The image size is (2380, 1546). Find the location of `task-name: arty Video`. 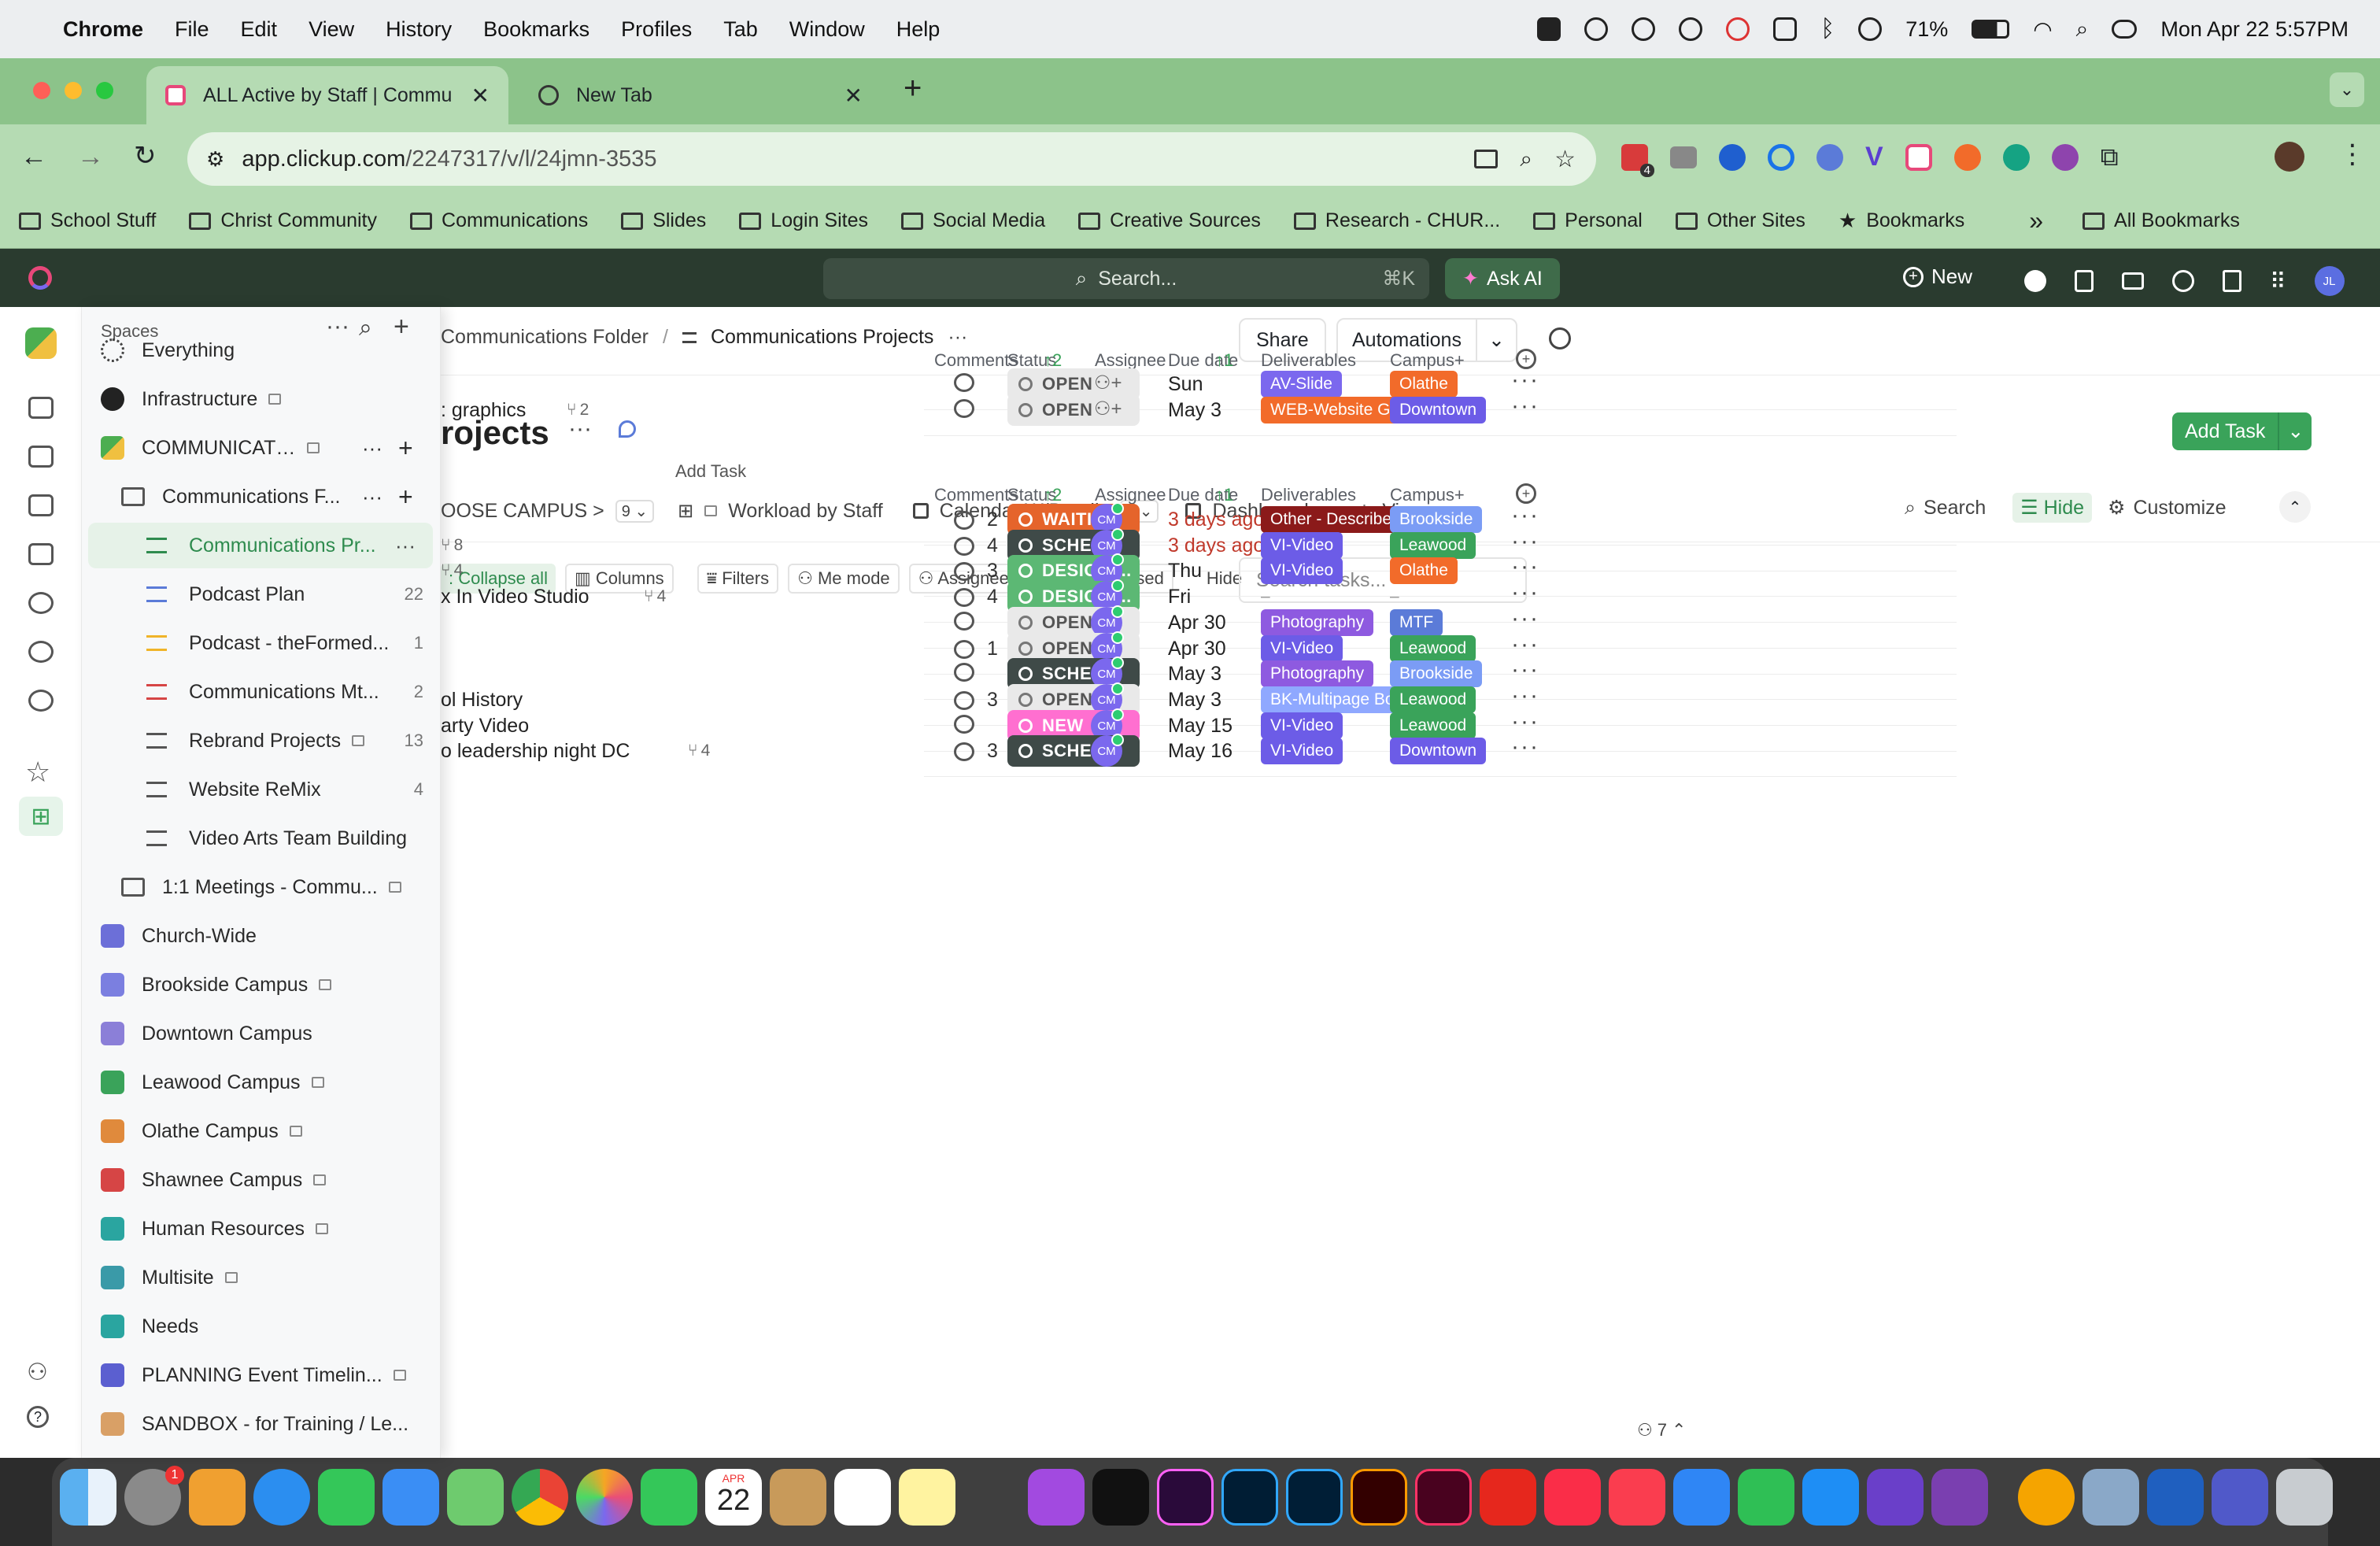

task-name: arty Video is located at coordinates (485, 726).